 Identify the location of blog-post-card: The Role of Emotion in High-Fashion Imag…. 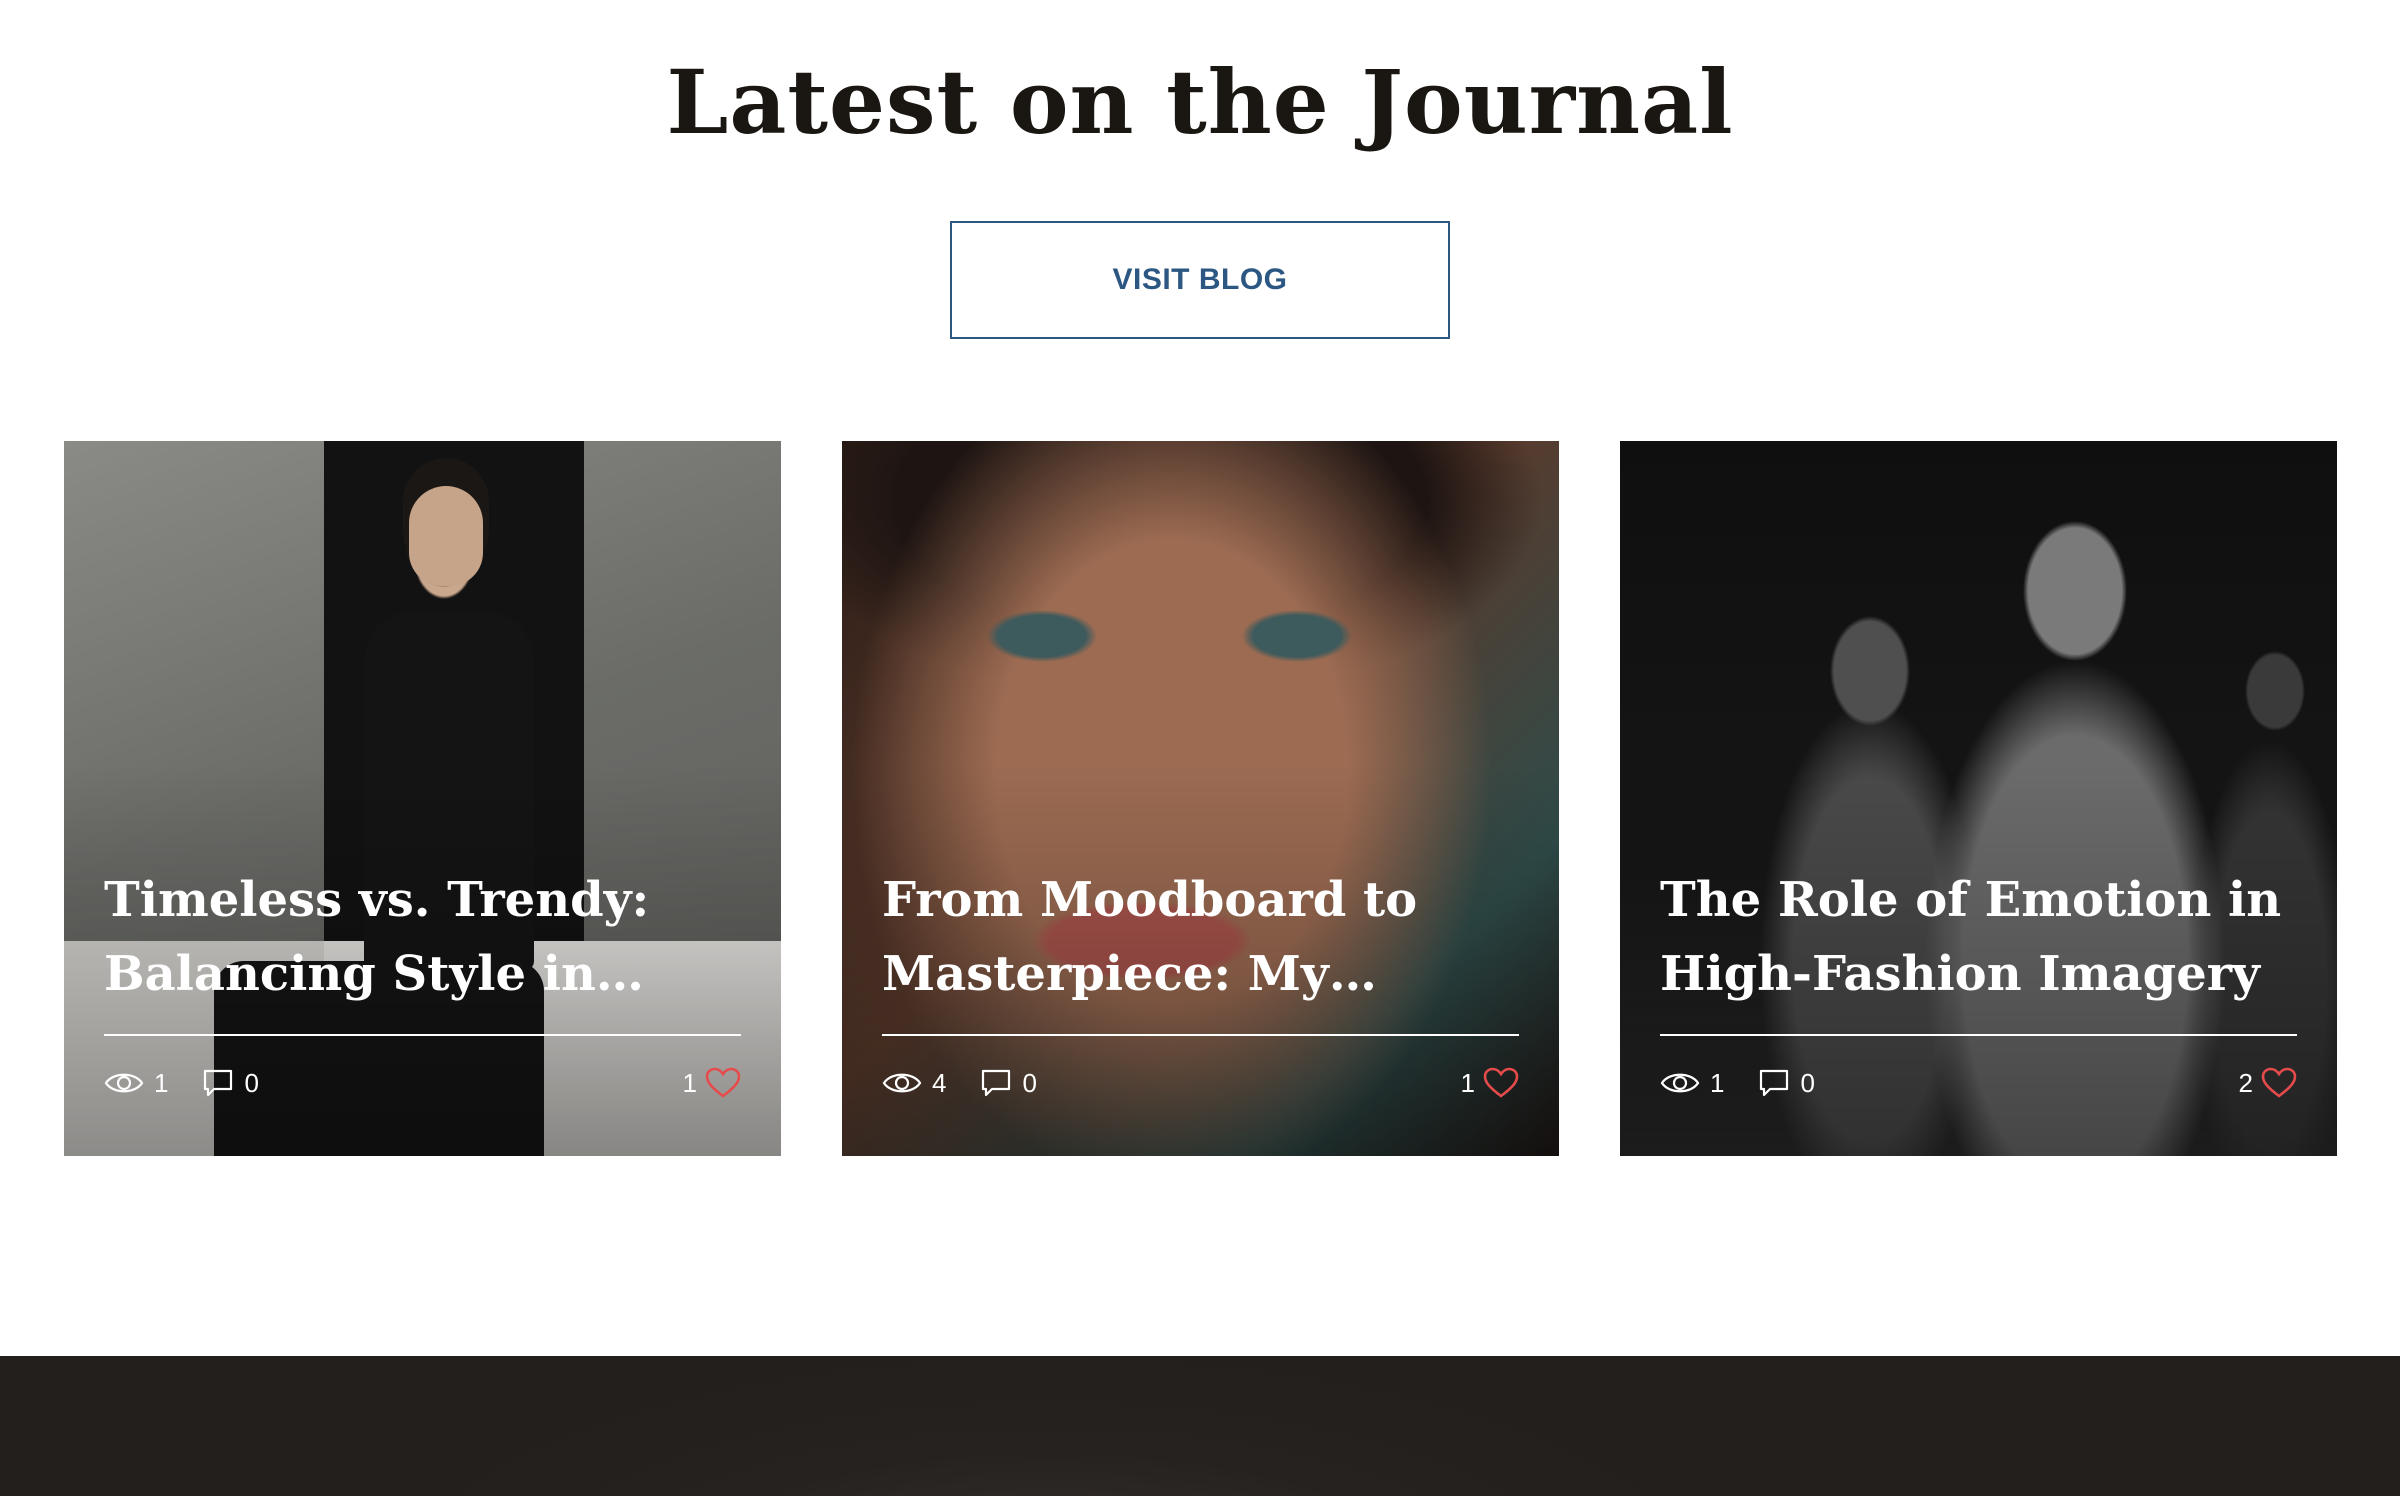
(1978, 798).